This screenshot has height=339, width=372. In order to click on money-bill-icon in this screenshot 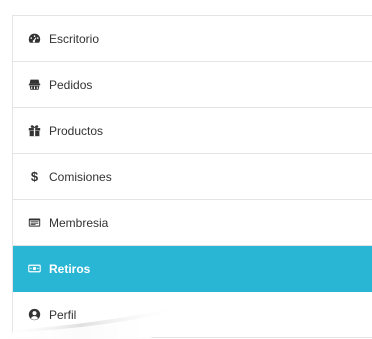, I will do `click(34, 268)`.